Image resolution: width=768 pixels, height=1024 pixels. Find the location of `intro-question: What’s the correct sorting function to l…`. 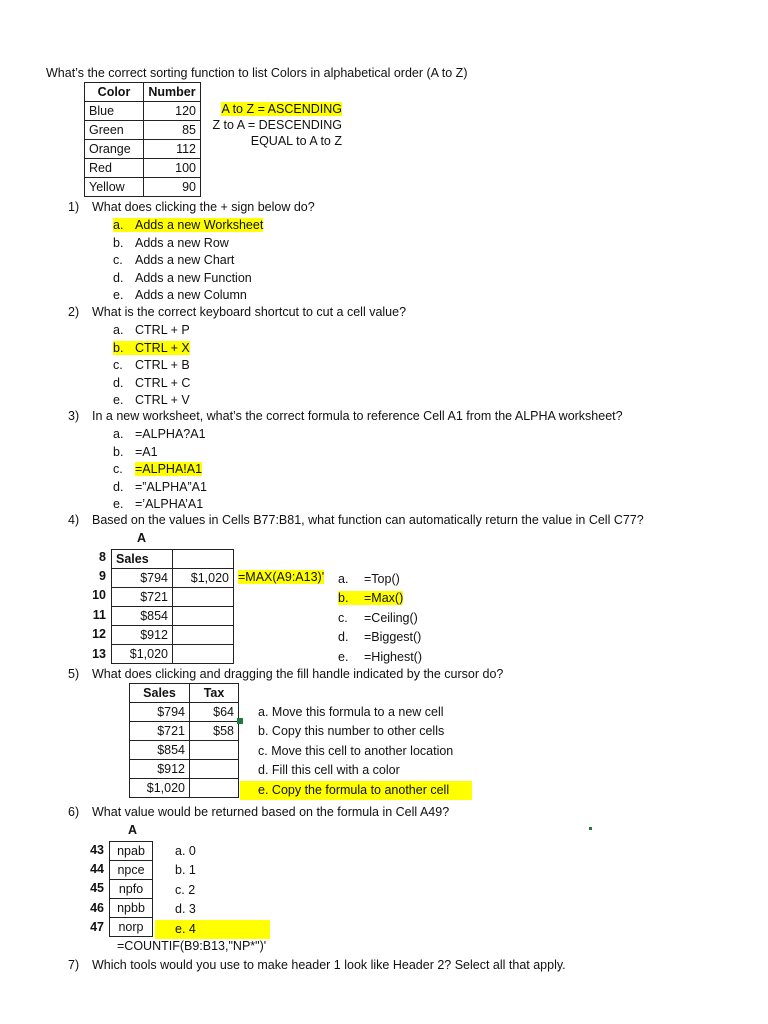

intro-question: What’s the correct sorting function to l… is located at coordinates (257, 73).